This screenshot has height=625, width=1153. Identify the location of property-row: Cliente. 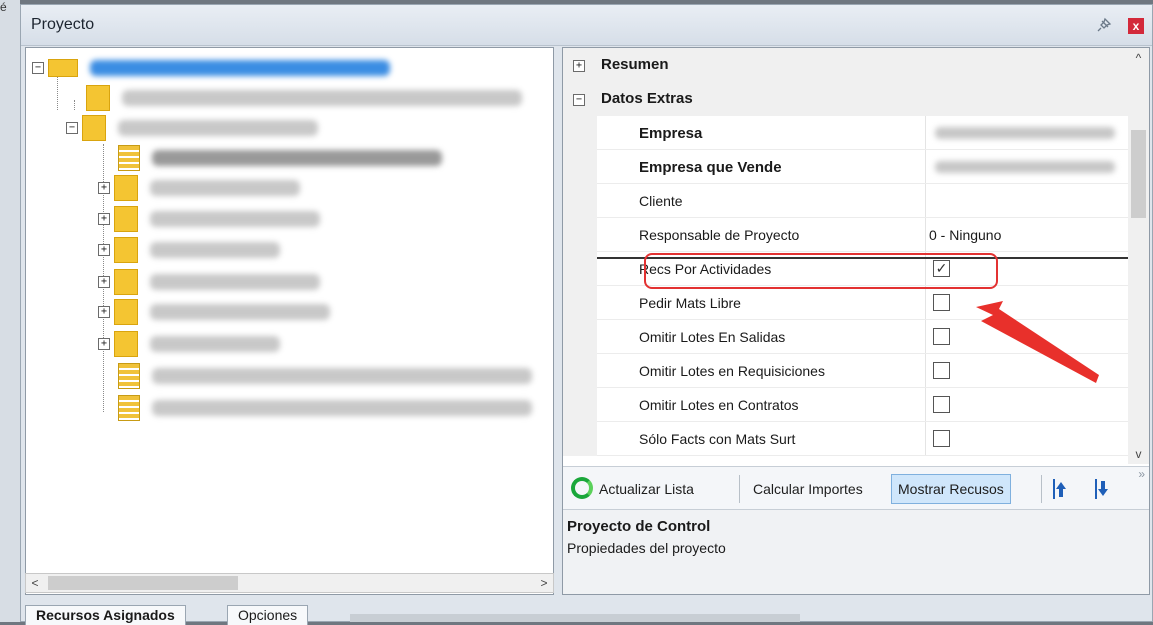
(845, 201).